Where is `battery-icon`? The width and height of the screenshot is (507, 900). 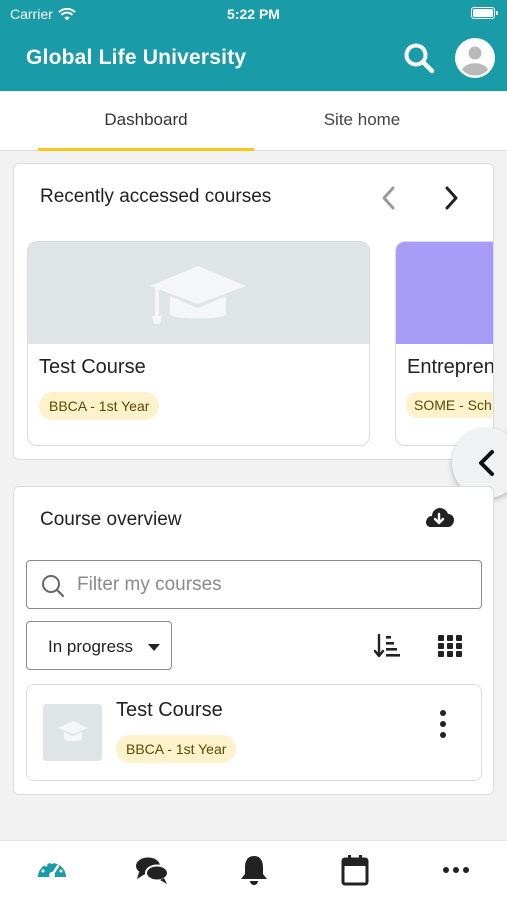
battery-icon is located at coordinates (484, 13).